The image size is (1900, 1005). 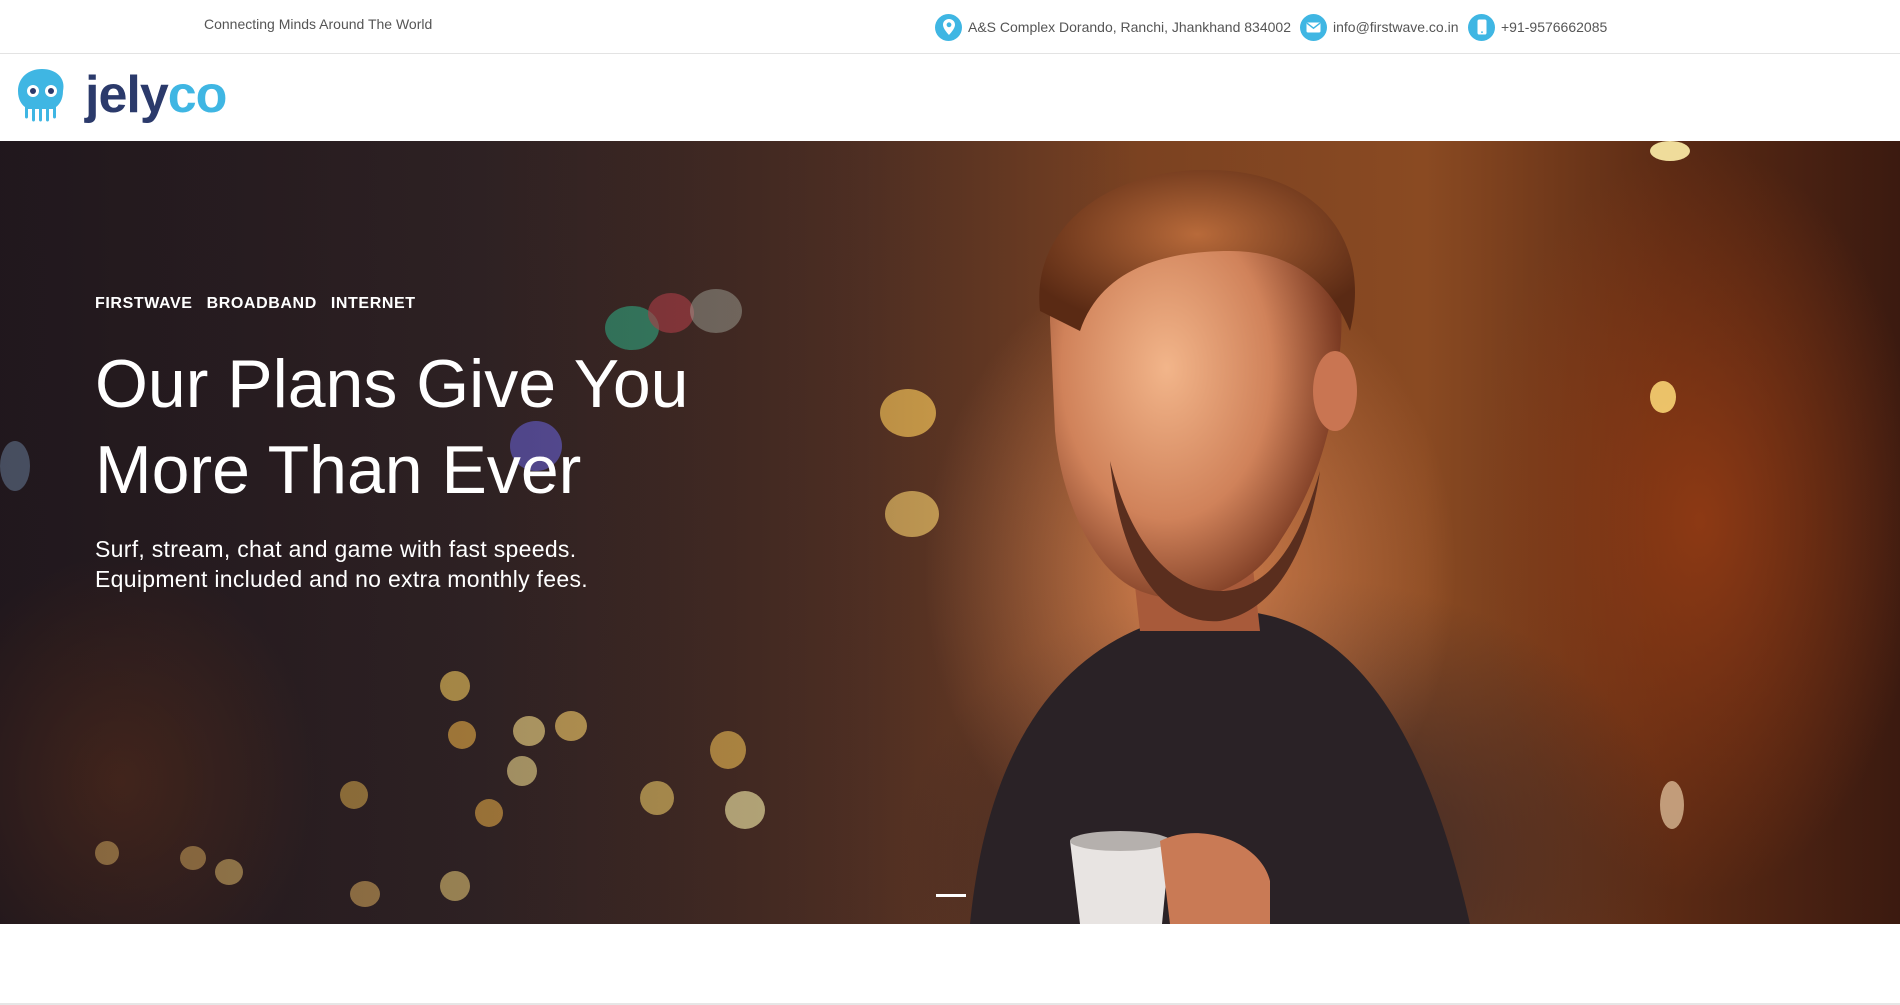 What do you see at coordinates (1313, 27) in the screenshot?
I see `envelope-icon` at bounding box center [1313, 27].